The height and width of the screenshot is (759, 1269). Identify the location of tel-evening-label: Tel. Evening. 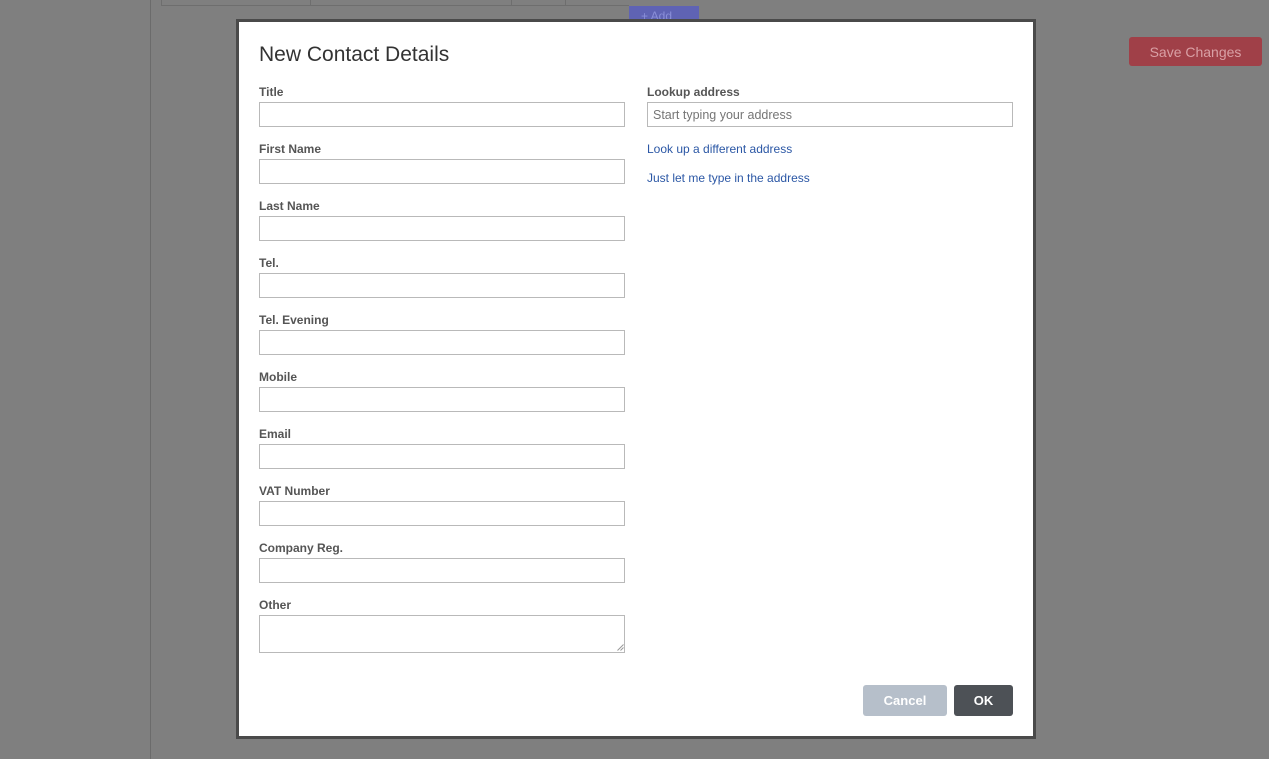
(294, 320).